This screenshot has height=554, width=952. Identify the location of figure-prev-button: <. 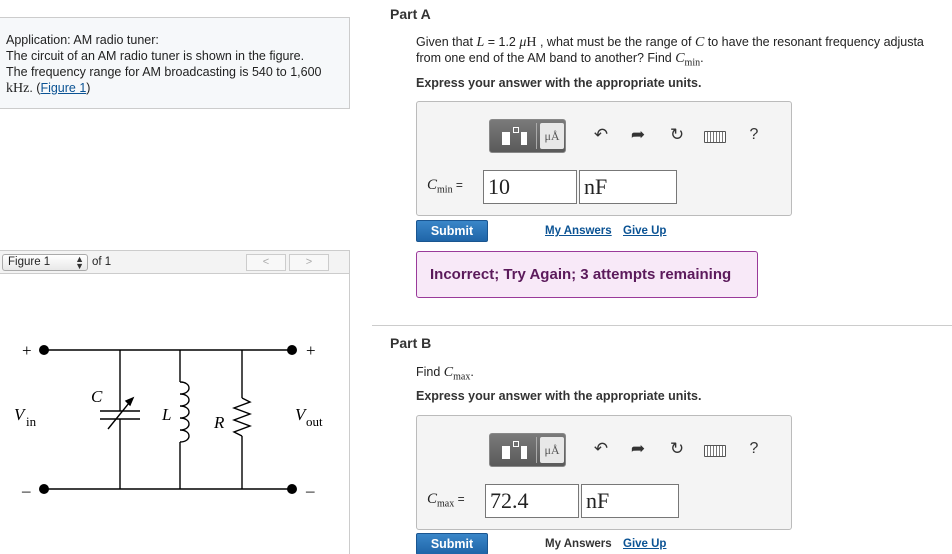
(266, 262).